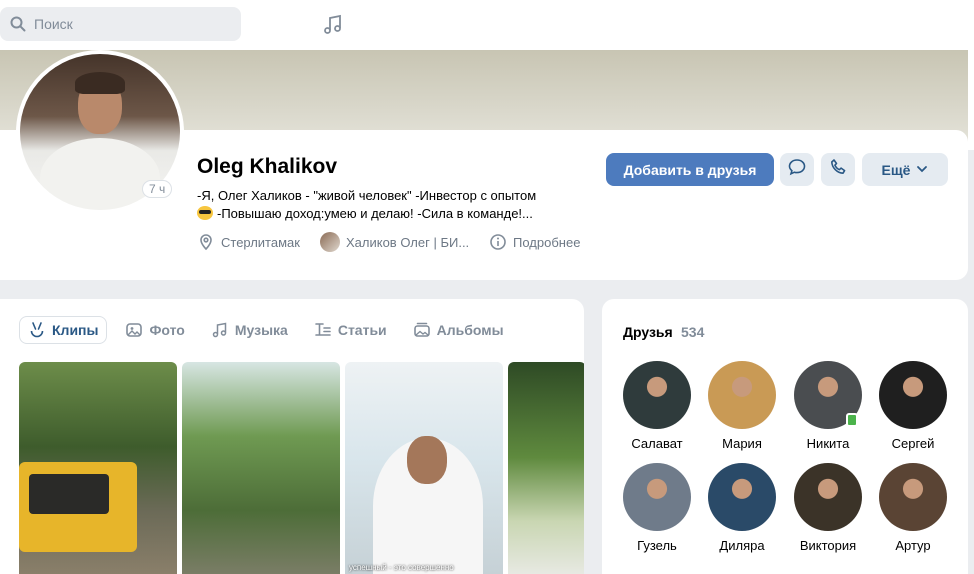 Image resolution: width=974 pixels, height=574 pixels. Describe the element at coordinates (362, 330) in the screenshot. I see `tab-articles-label: Статьи` at that location.